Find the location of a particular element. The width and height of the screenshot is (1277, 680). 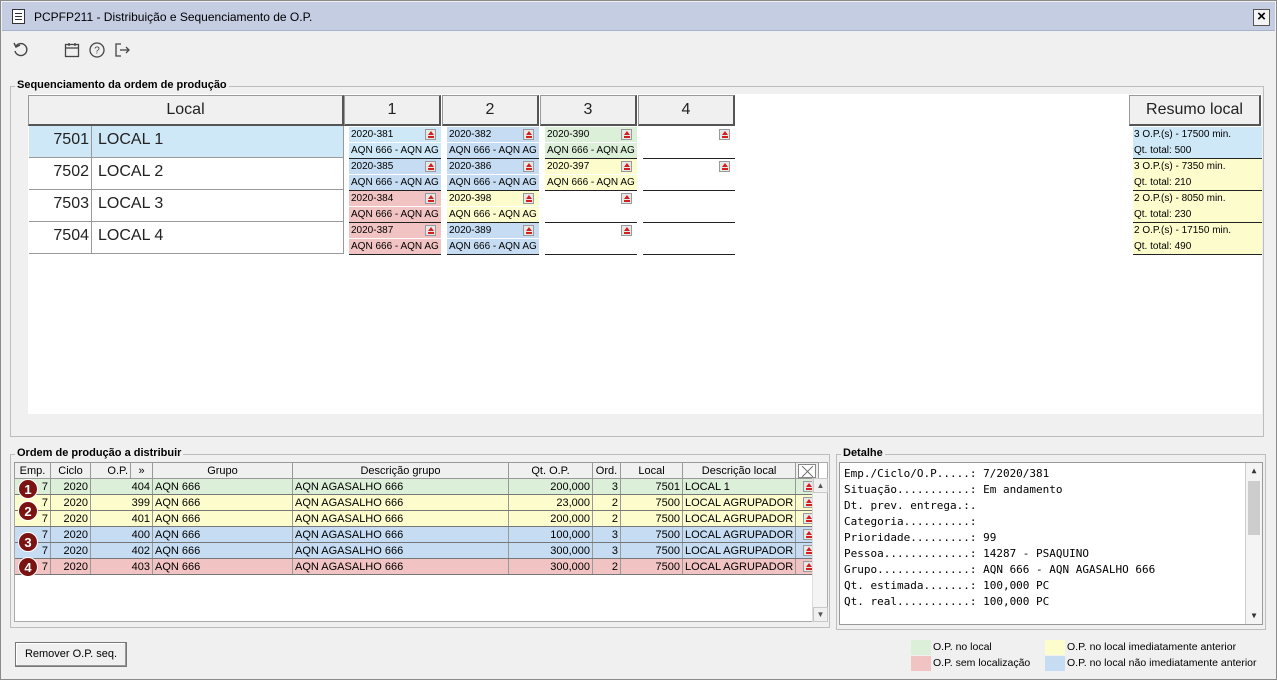

location-number: 7503 is located at coordinates (60, 206).